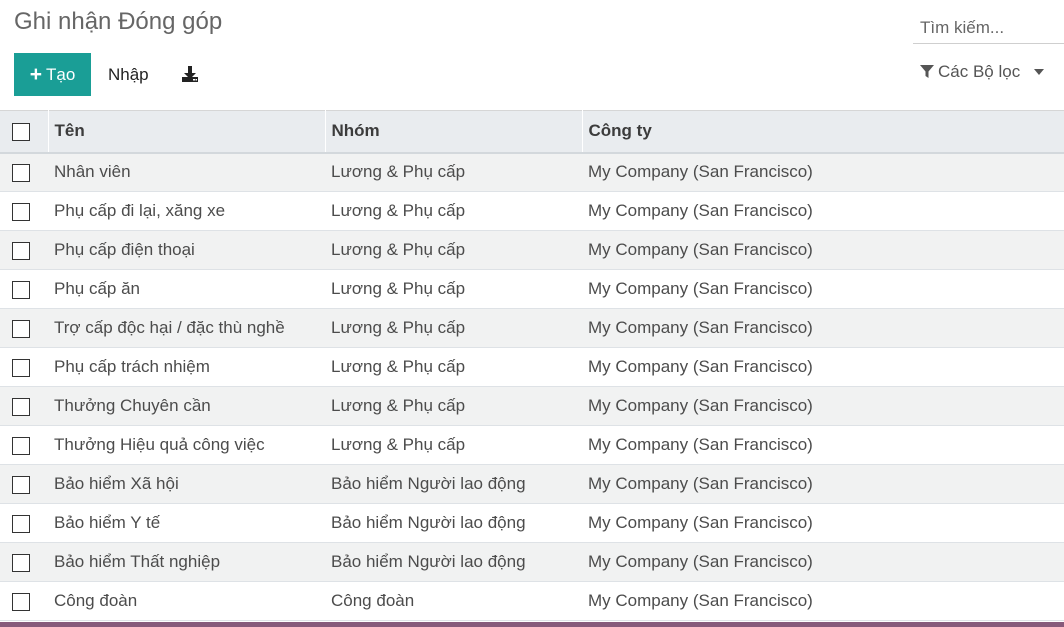 The width and height of the screenshot is (1064, 627). What do you see at coordinates (140, 210) in the screenshot?
I see `row-name: Phụ cấp đi lại, xăng xe` at bounding box center [140, 210].